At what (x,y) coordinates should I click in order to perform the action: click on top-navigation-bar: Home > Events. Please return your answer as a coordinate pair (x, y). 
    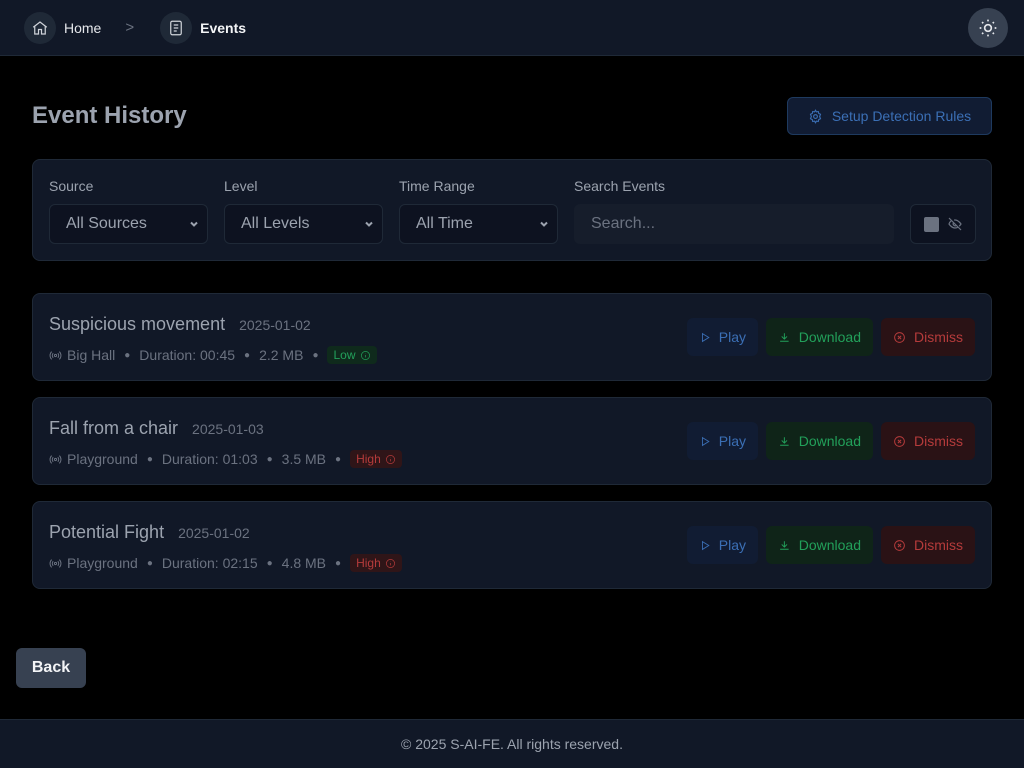
    Looking at the image, I should click on (512, 28).